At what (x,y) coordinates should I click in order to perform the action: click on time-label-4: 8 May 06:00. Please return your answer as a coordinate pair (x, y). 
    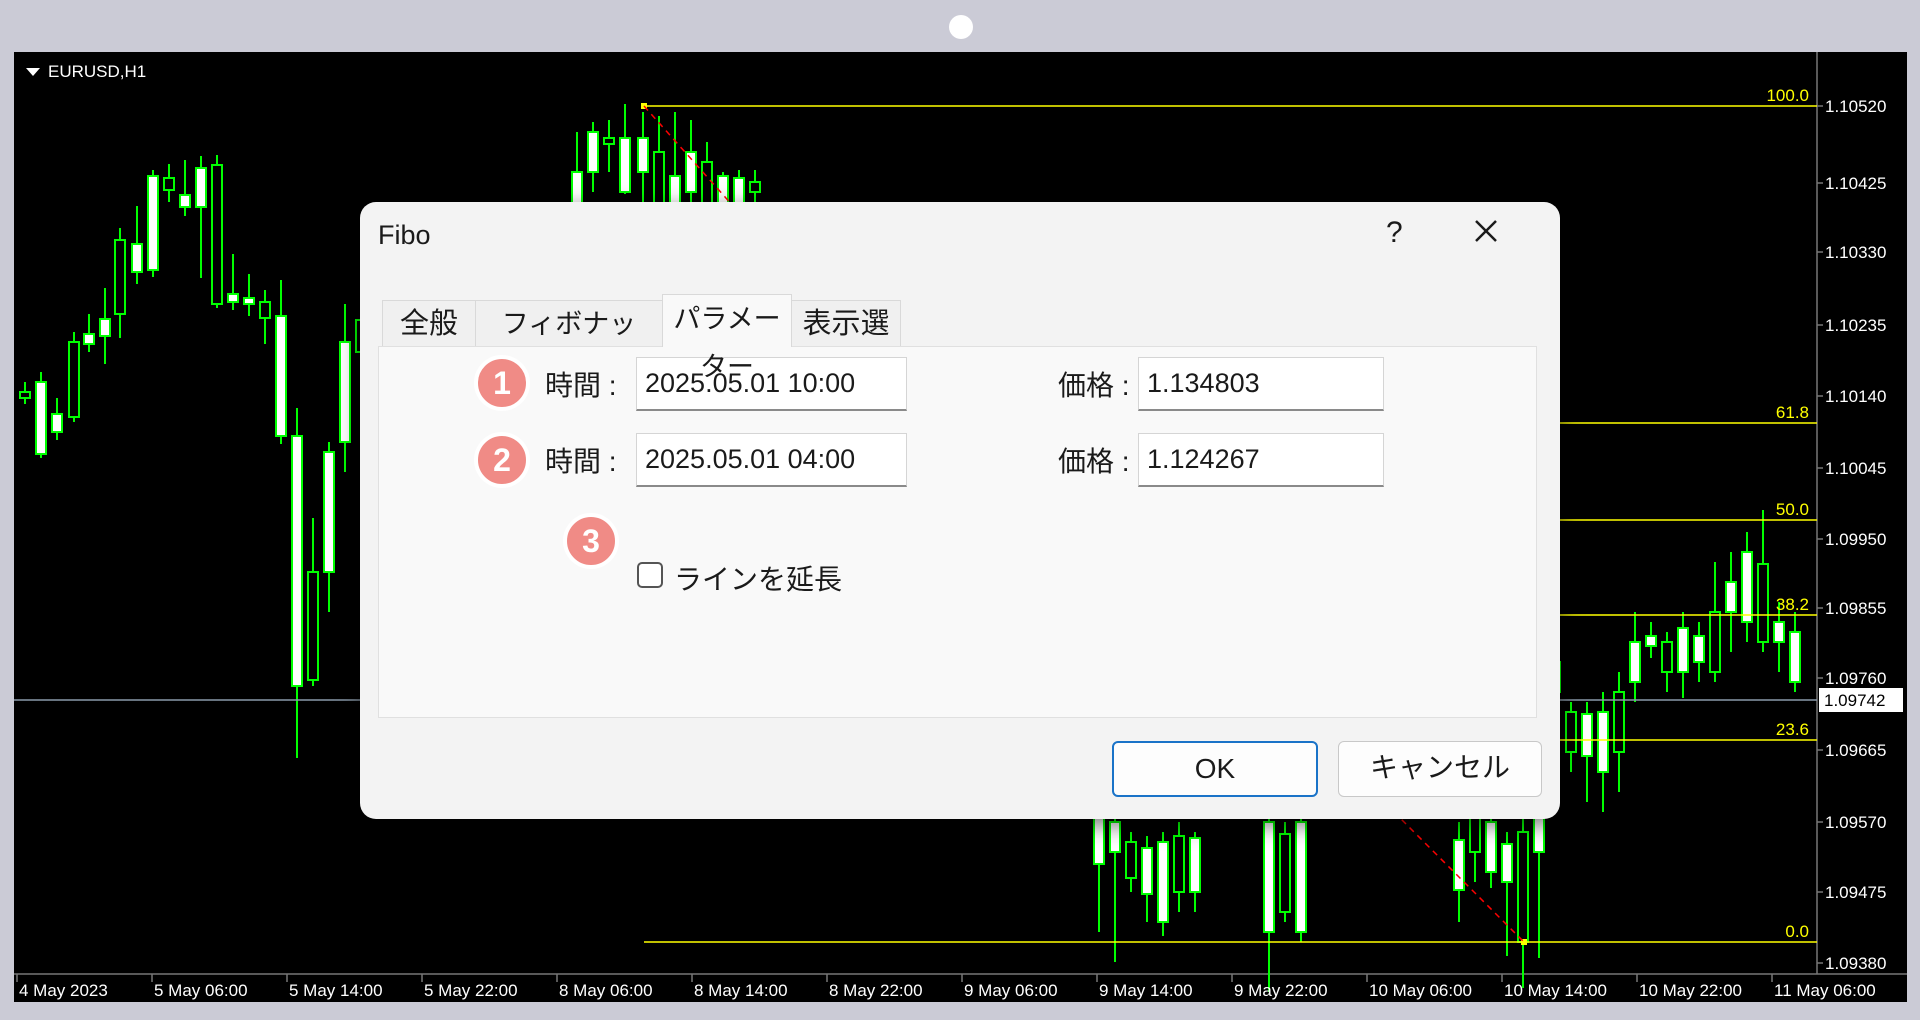
    Looking at the image, I should click on (606, 990).